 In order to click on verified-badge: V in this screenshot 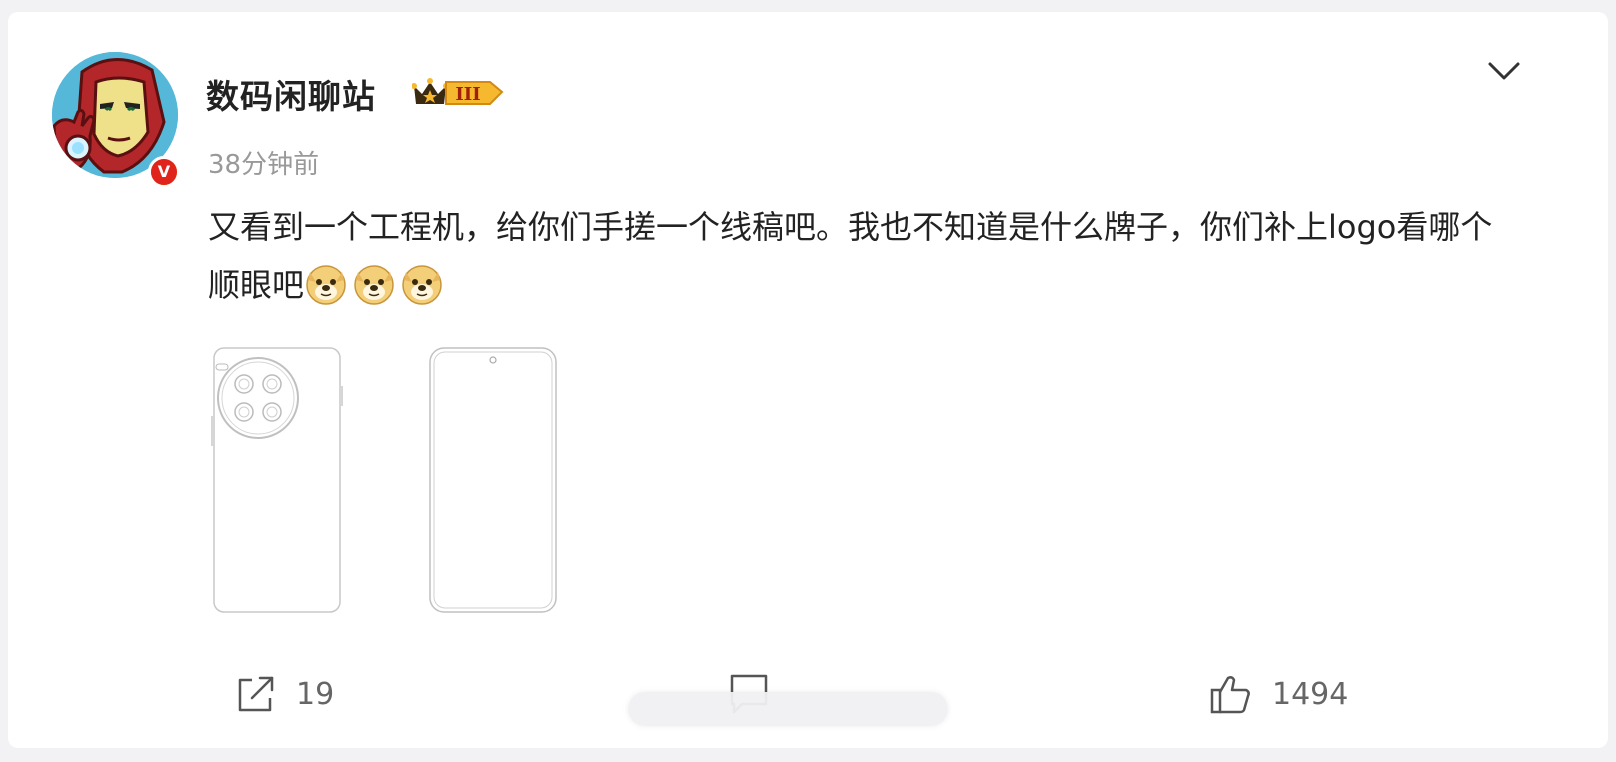, I will do `click(164, 172)`.